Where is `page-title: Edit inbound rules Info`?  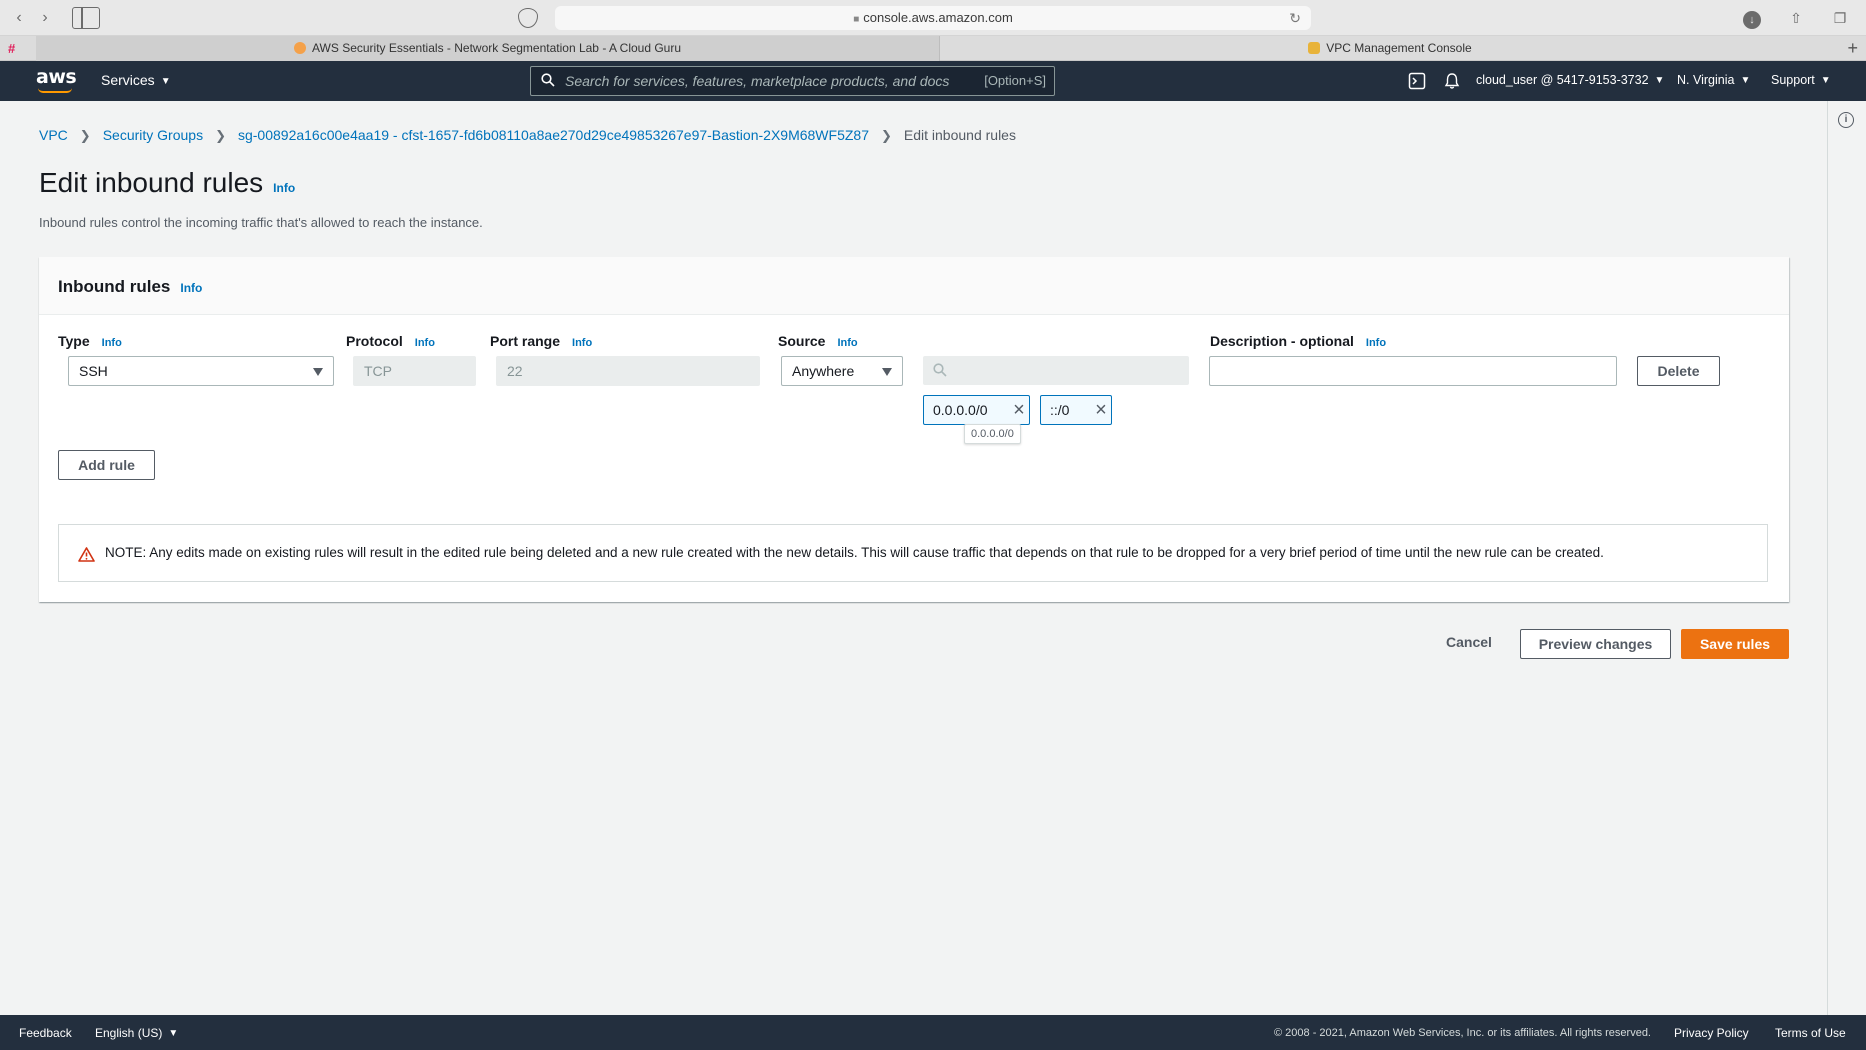
page-title: Edit inbound rules Info is located at coordinates (167, 182).